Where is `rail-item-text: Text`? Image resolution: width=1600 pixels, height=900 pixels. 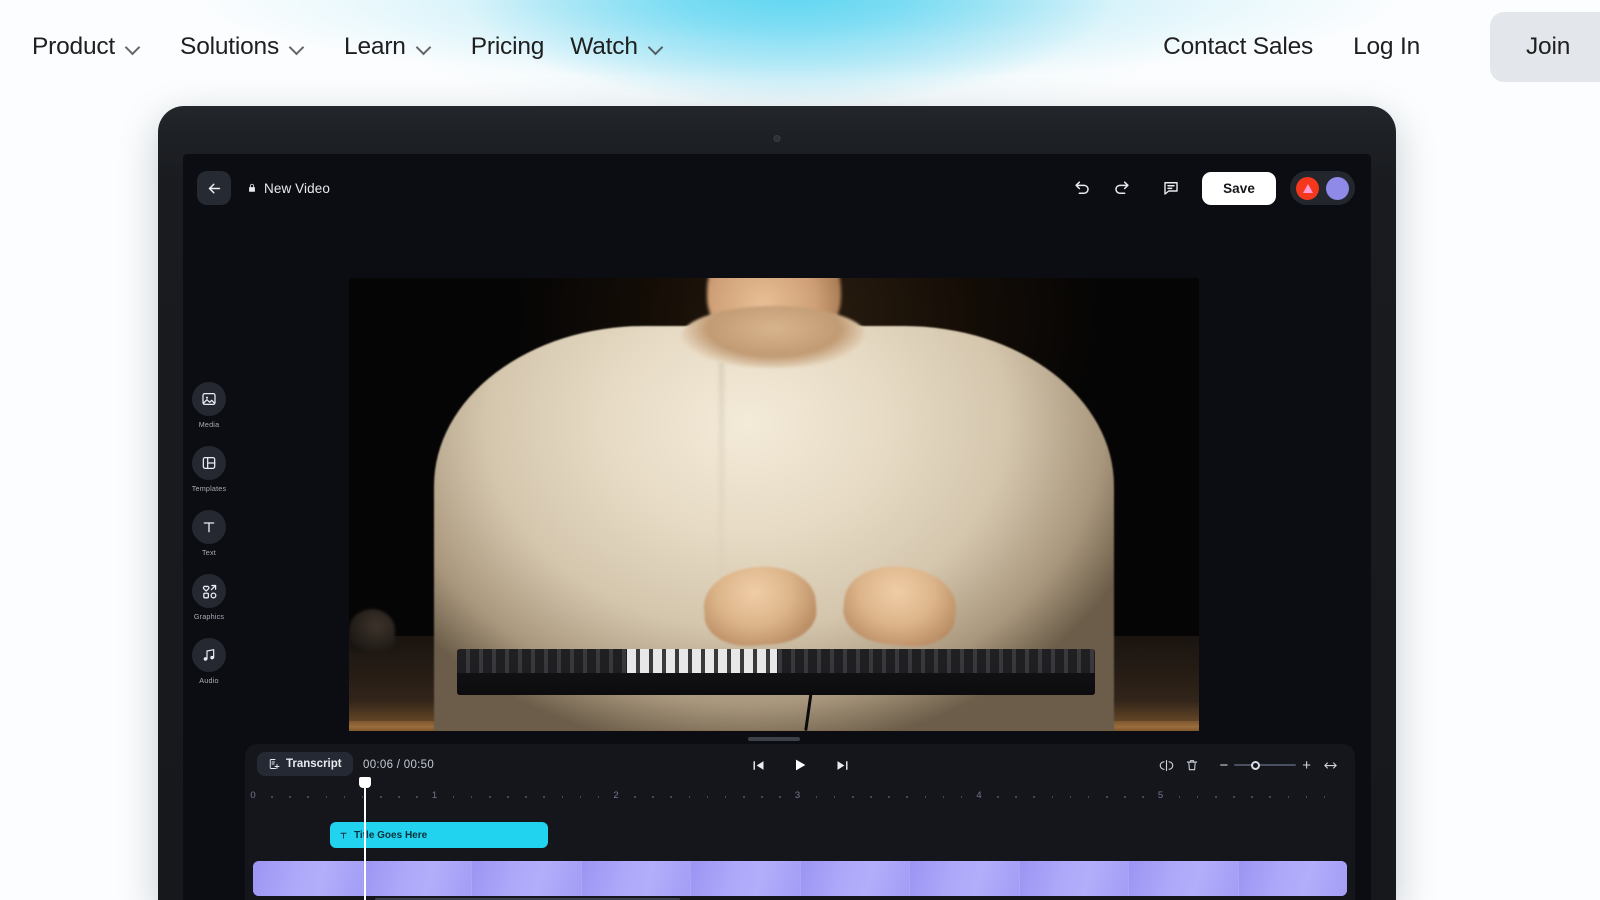
rail-item-text: Text is located at coordinates (209, 533).